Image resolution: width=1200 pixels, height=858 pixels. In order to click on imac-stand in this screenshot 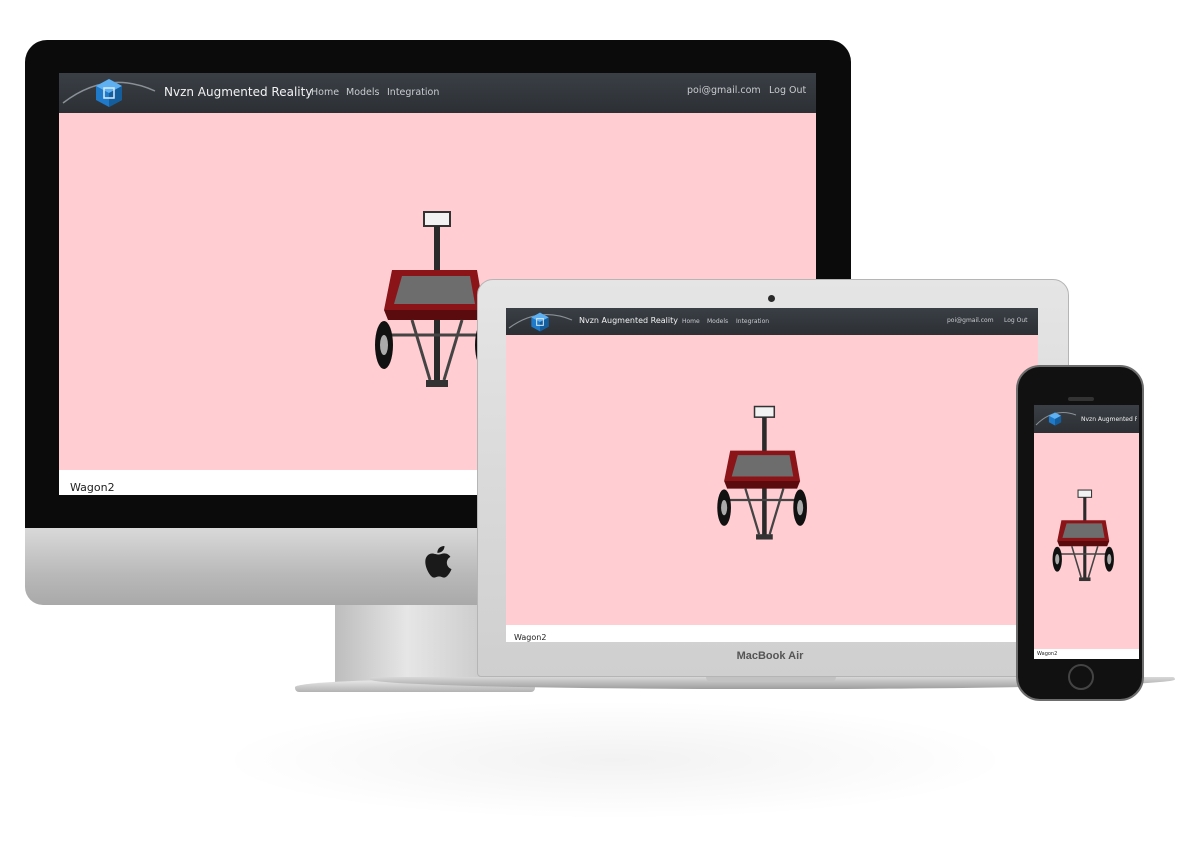, I will do `click(415, 645)`.